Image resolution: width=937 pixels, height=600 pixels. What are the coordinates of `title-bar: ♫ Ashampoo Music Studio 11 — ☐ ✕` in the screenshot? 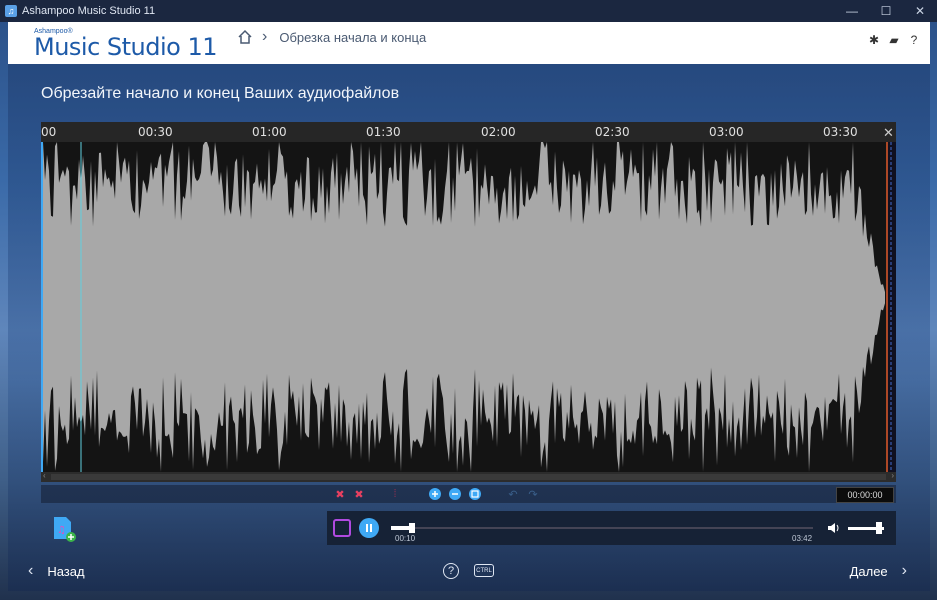 It's located at (468, 11).